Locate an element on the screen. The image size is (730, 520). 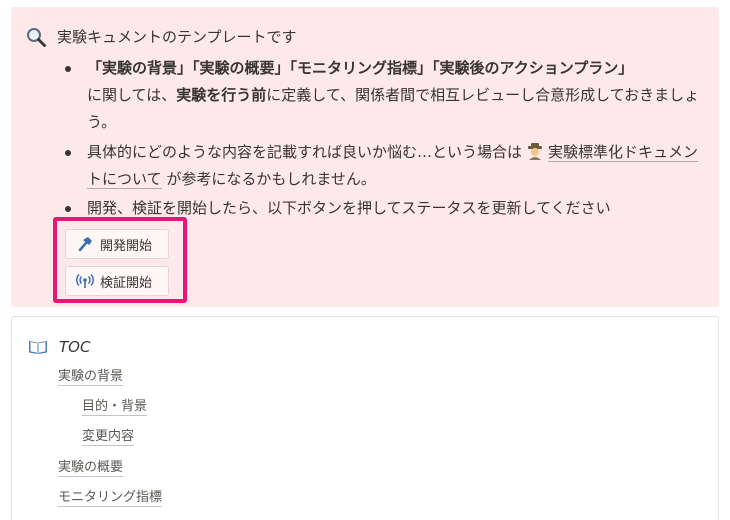
bullet-text: 具体的にどのような内容を記載すれば良いか悩む…という場合は is located at coordinates (305, 152).